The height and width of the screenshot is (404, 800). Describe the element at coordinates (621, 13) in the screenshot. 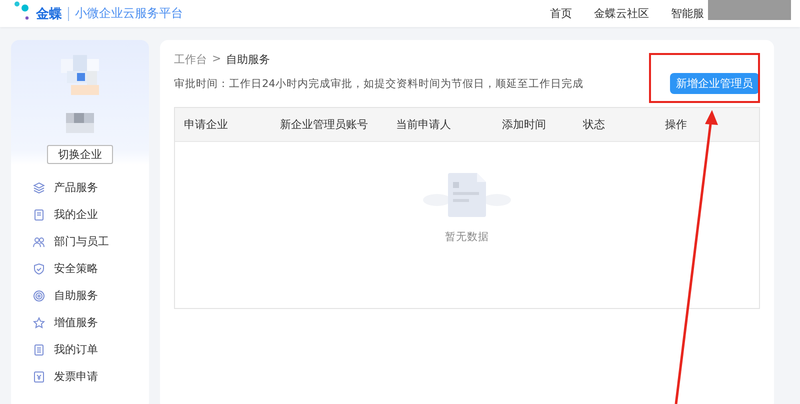

I see `nav-link: 金蝶云社区` at that location.